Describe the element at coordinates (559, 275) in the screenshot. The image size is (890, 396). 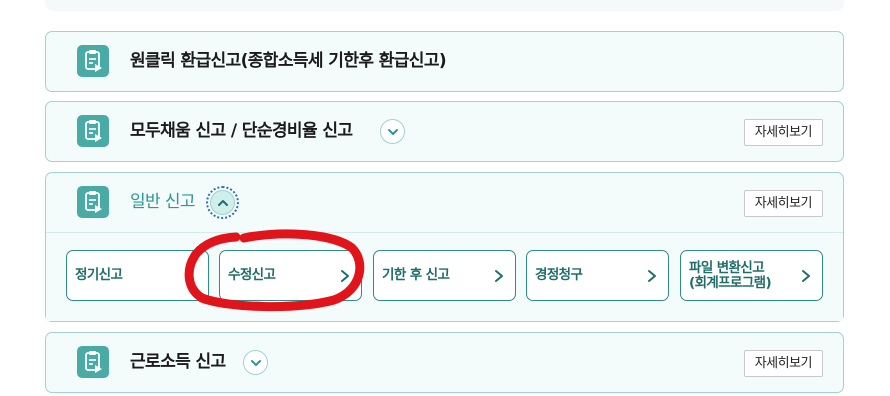
I see `option-label: 경정청구` at that location.